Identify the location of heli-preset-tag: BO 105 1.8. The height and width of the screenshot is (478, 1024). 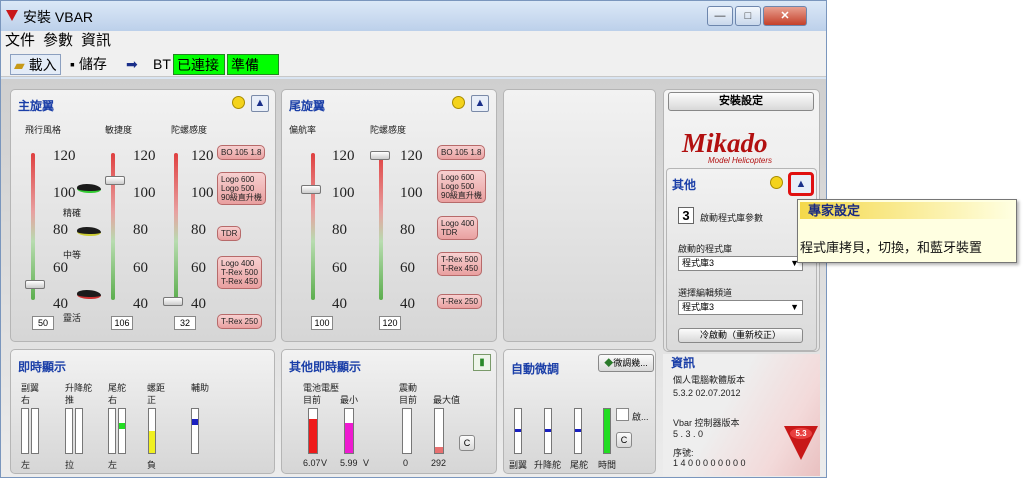
(241, 152).